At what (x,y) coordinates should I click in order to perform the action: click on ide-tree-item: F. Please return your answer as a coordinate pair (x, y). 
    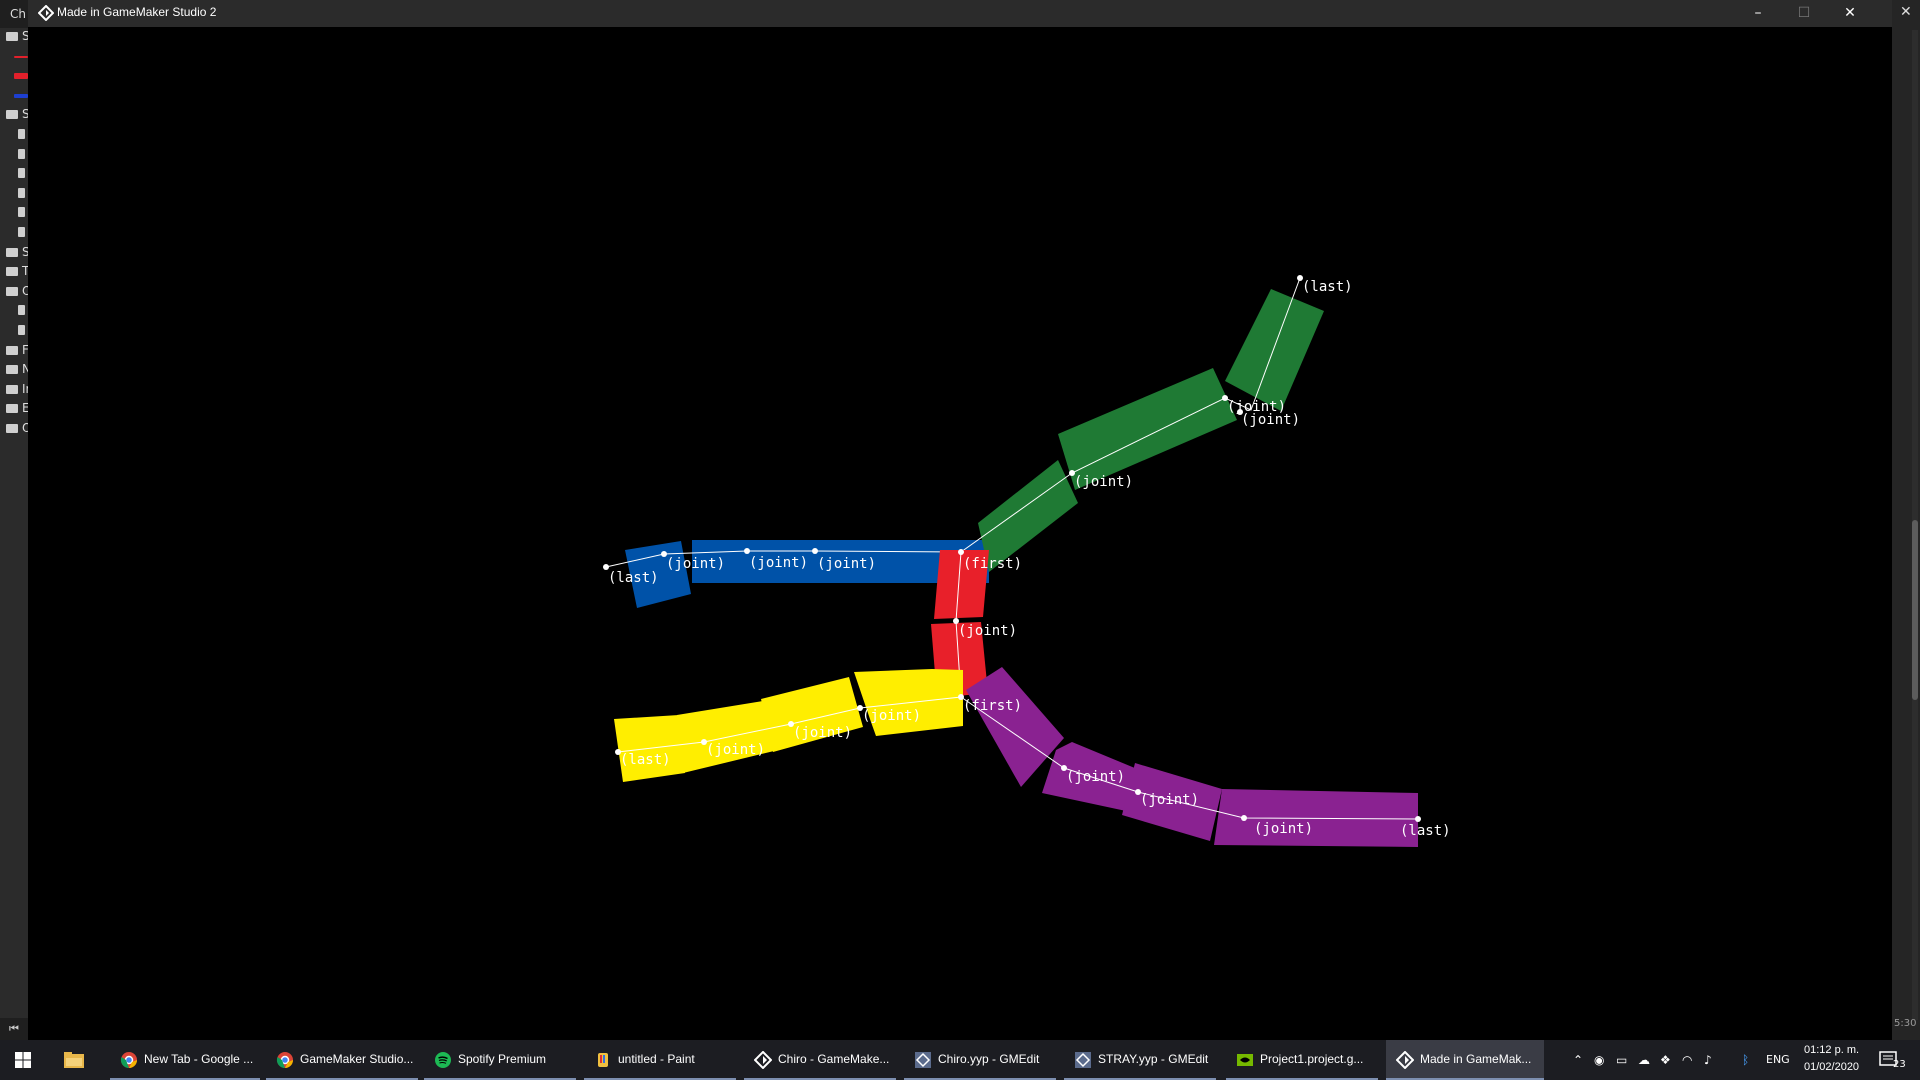
    Looking at the image, I should click on (14, 352).